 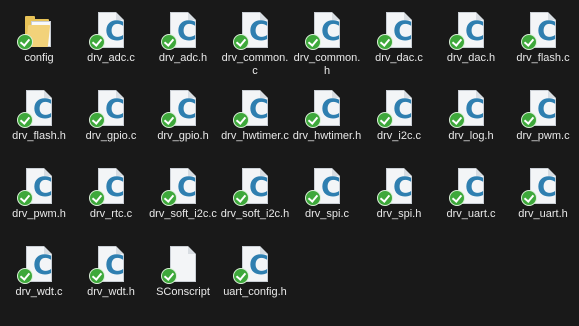 What do you see at coordinates (399, 136) in the screenshot?
I see `file-name-label: drv_i2c.c` at bounding box center [399, 136].